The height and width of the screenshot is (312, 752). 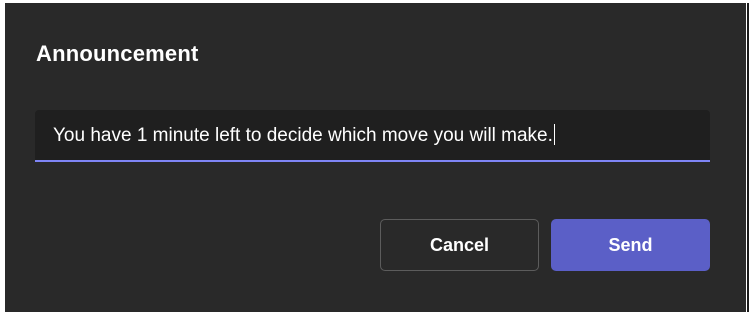 I want to click on send-button-label: Send, so click(x=630, y=244).